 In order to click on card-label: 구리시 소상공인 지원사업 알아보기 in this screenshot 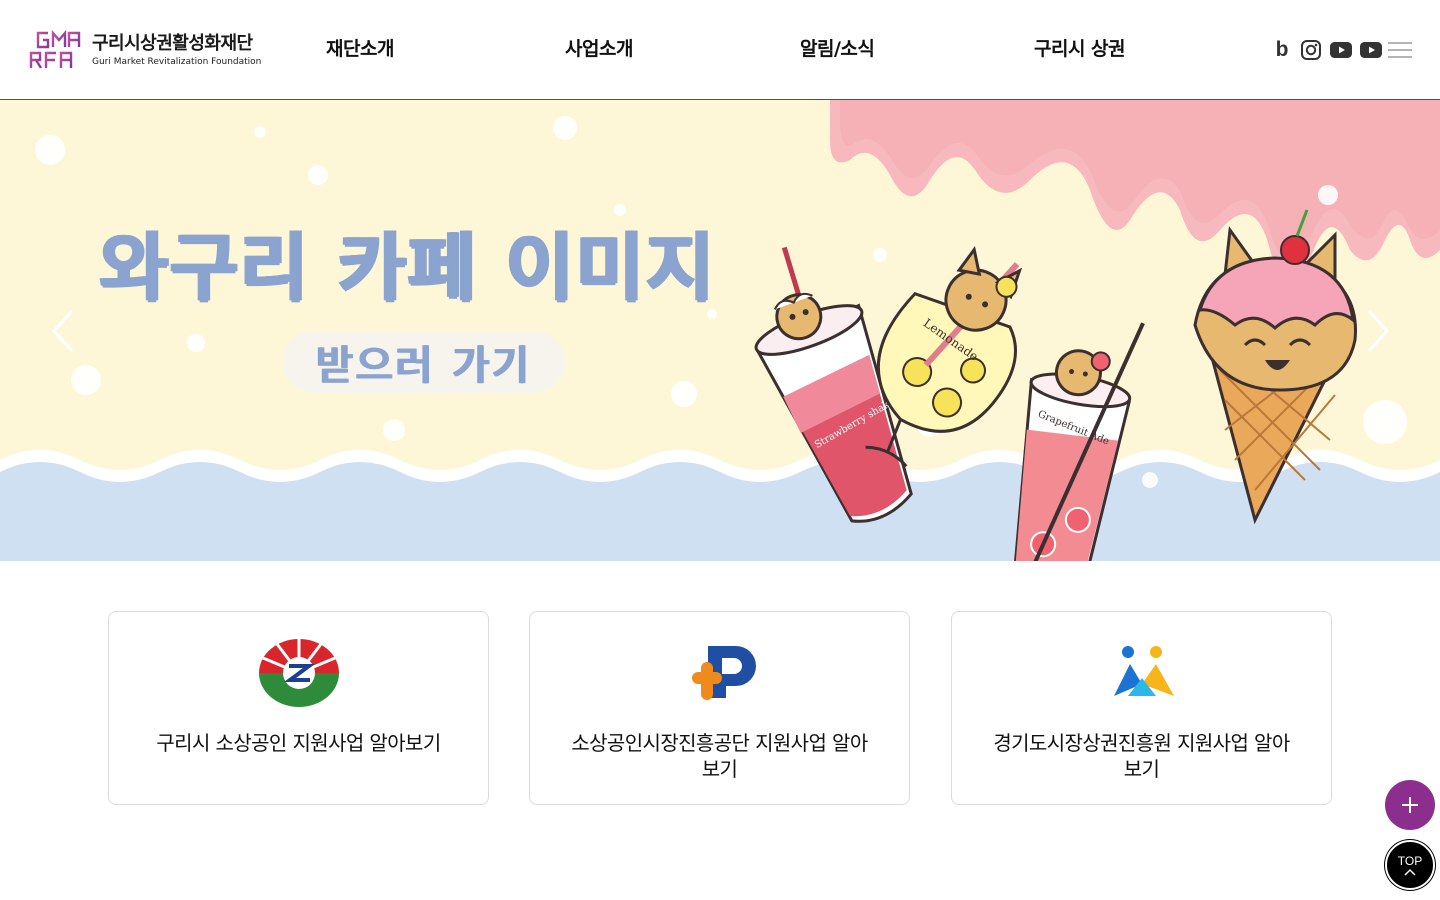, I will do `click(298, 743)`.